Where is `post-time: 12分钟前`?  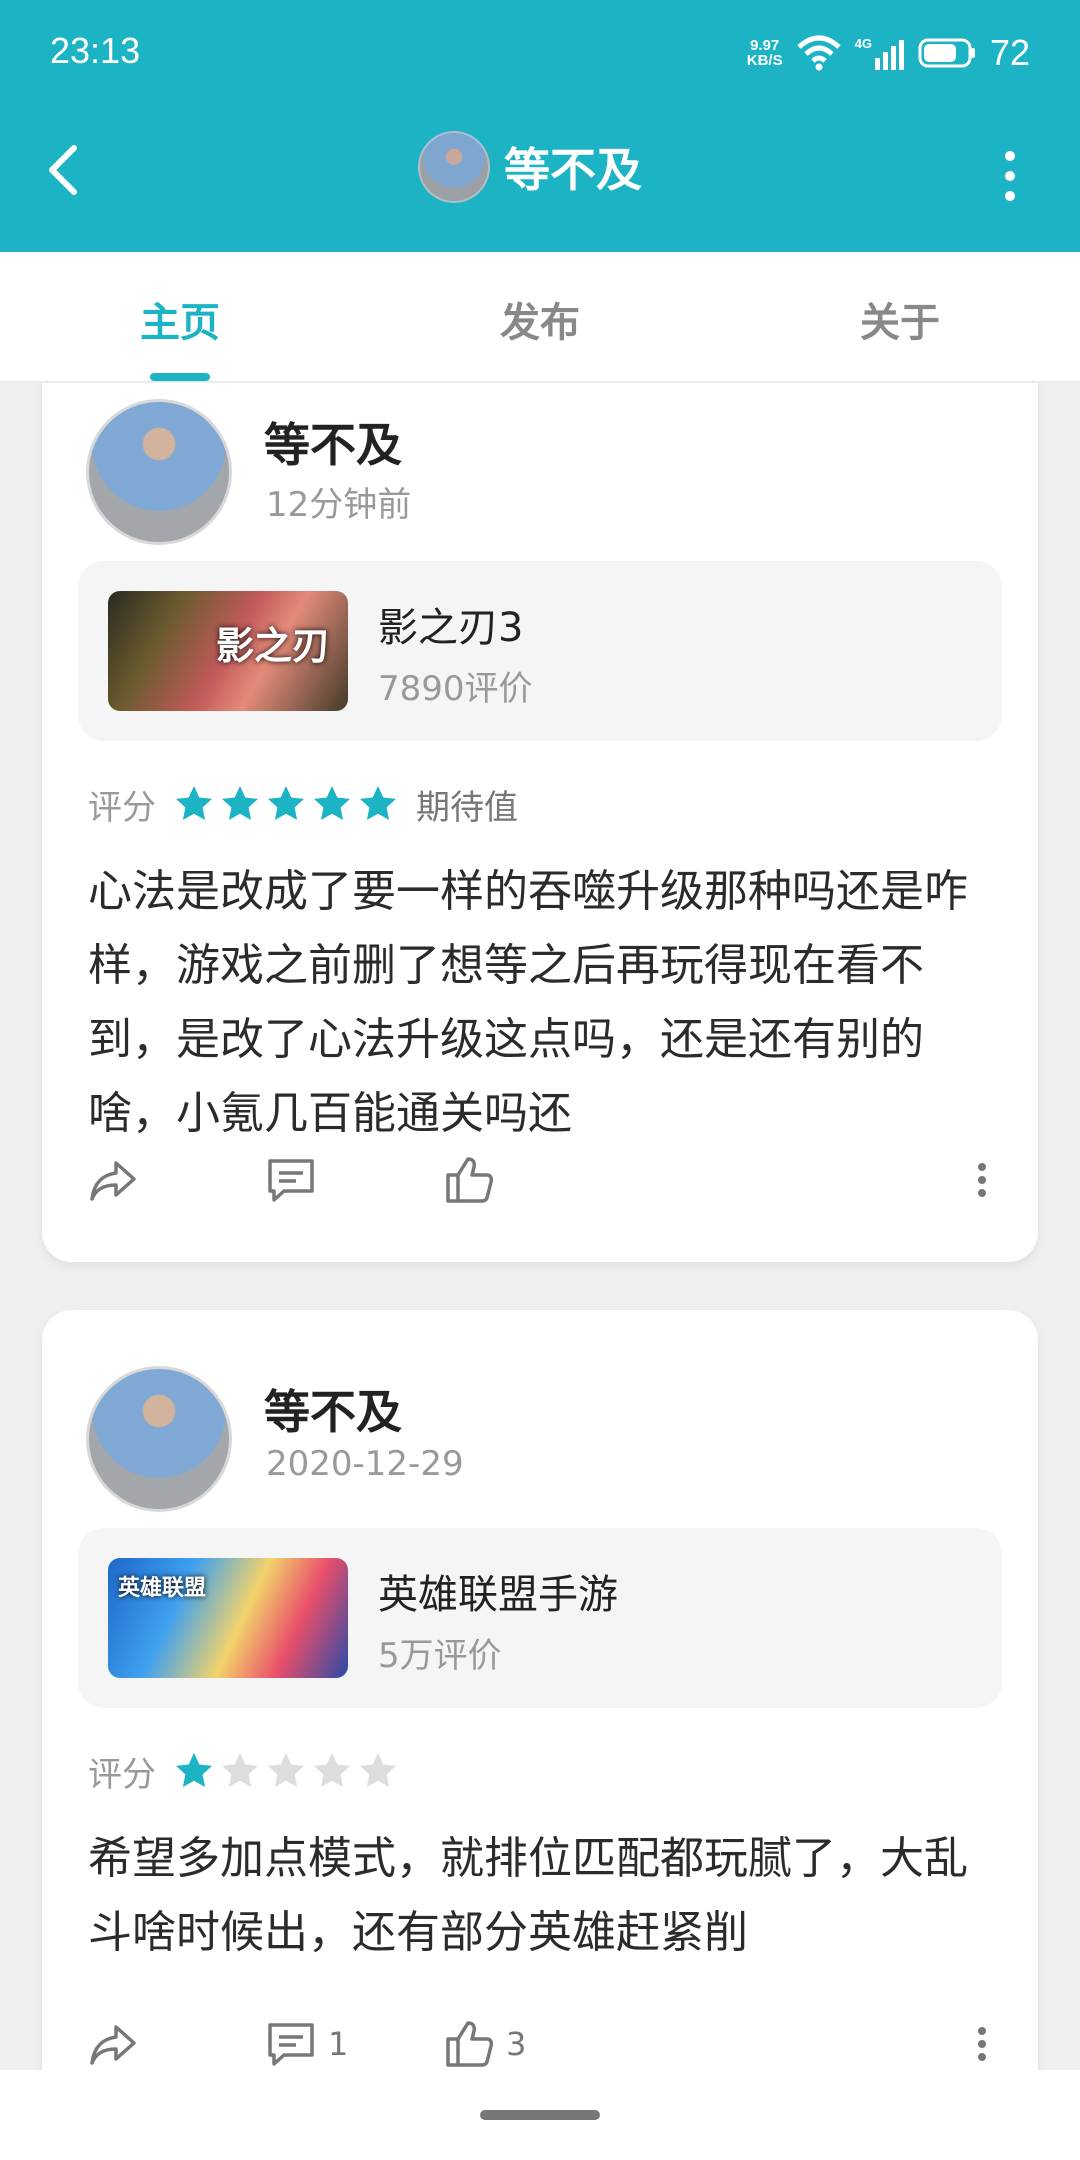 post-time: 12分钟前 is located at coordinates (339, 505).